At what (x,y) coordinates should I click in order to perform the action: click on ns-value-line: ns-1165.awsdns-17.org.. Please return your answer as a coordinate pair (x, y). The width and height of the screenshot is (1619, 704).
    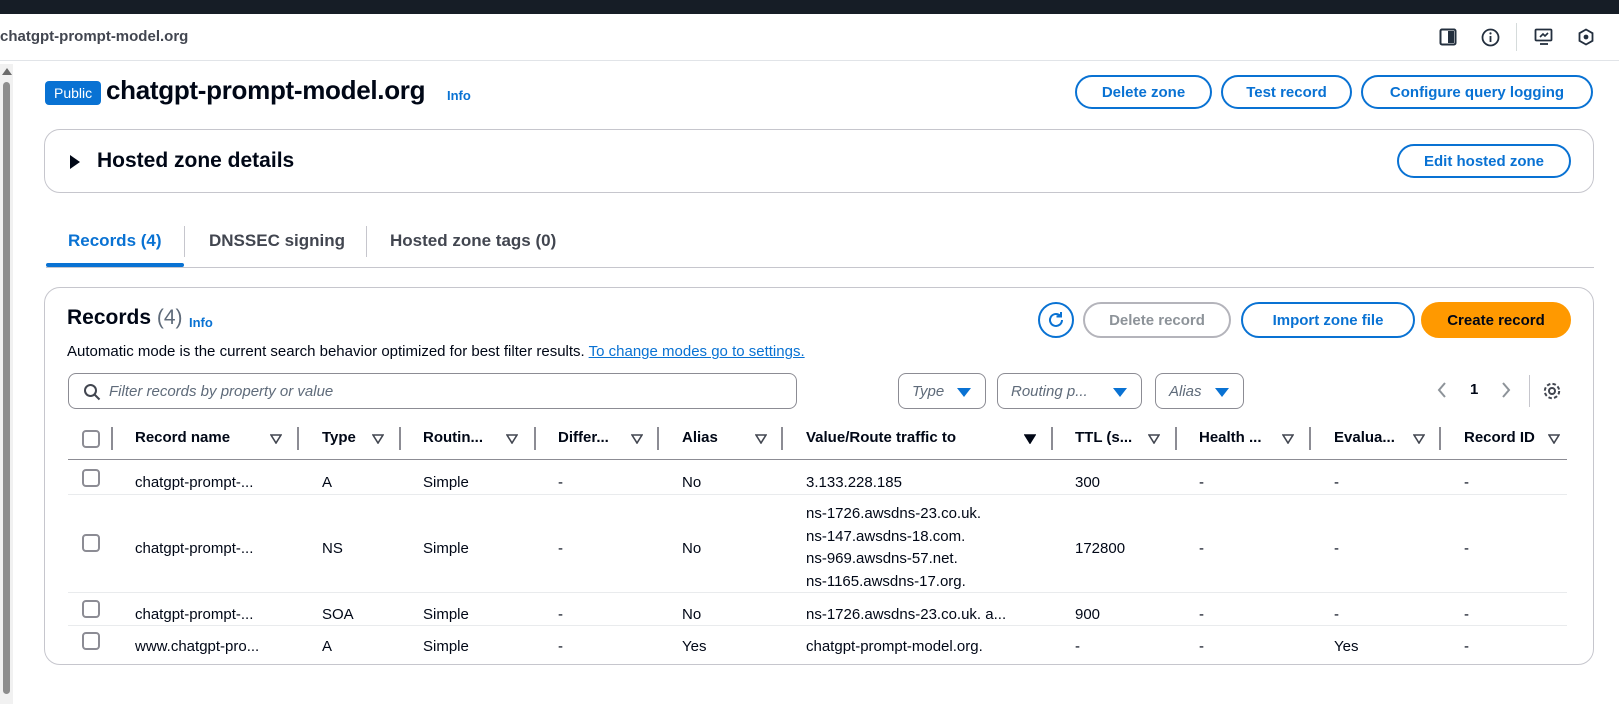
    Looking at the image, I should click on (886, 581).